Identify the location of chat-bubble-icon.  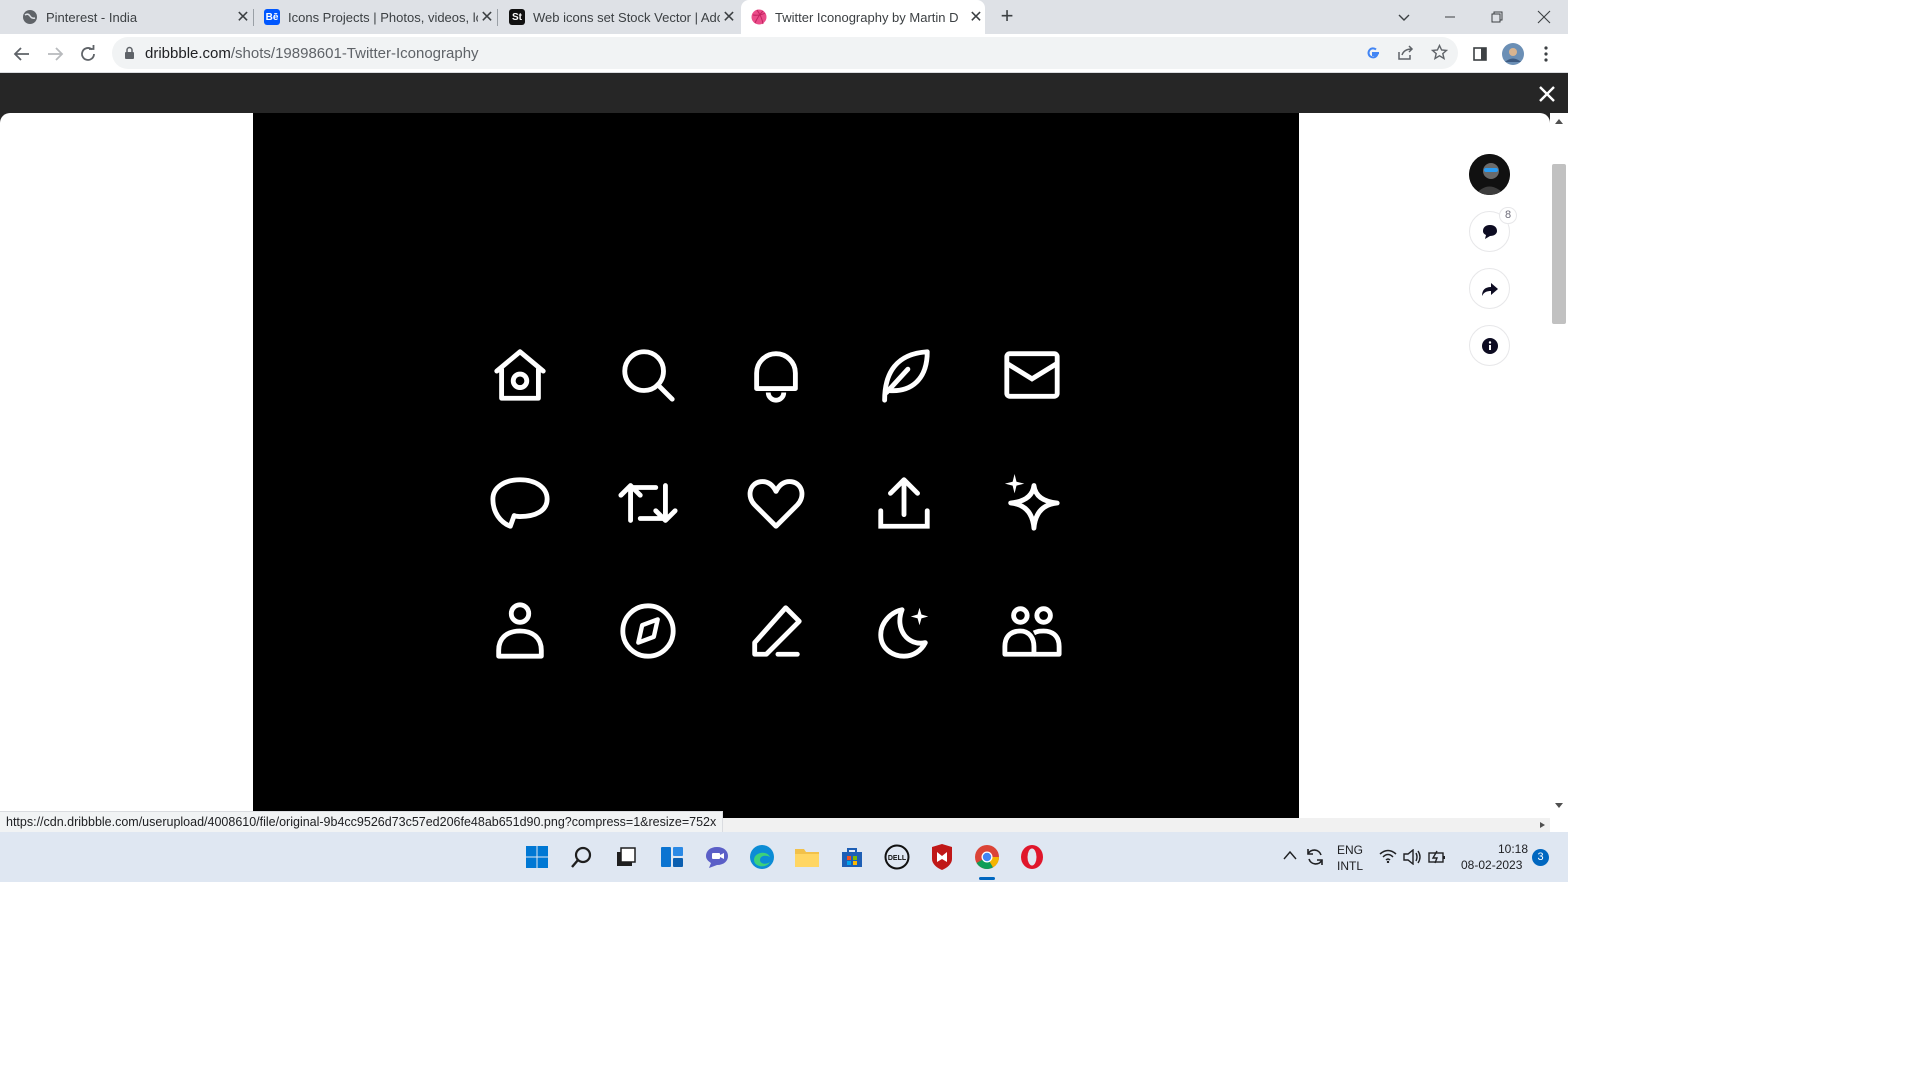
(520, 503).